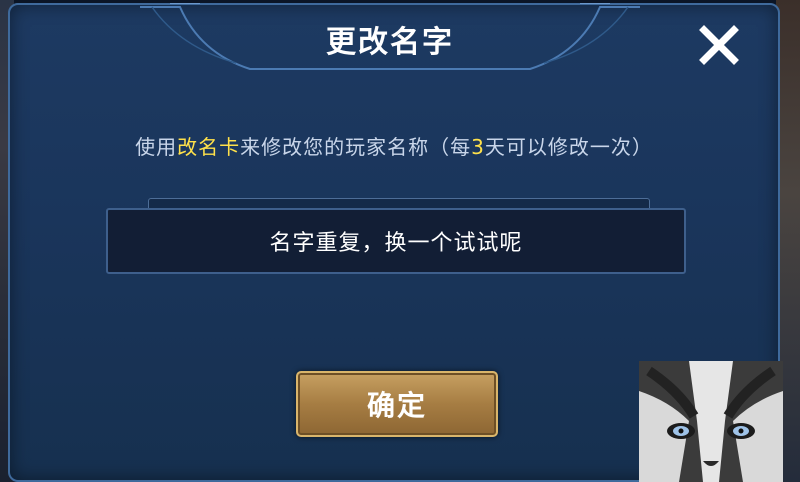 This screenshot has width=800, height=482. I want to click on desc-part1: 使用, so click(156, 147).